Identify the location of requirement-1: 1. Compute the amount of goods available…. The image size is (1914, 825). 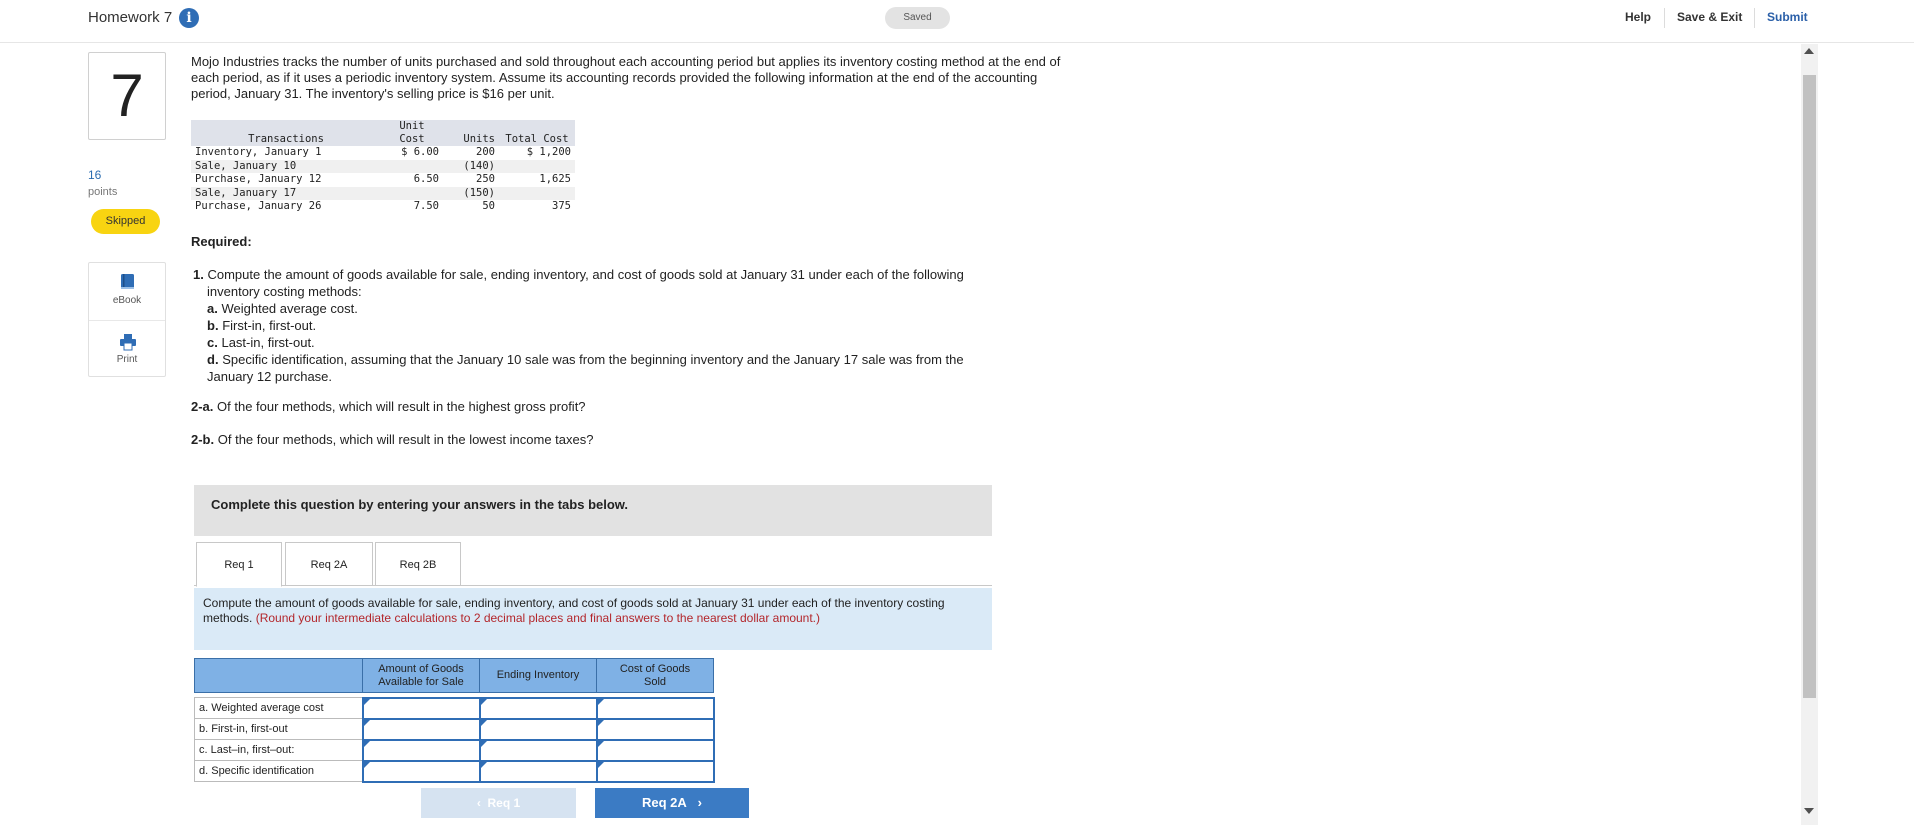
(578, 274).